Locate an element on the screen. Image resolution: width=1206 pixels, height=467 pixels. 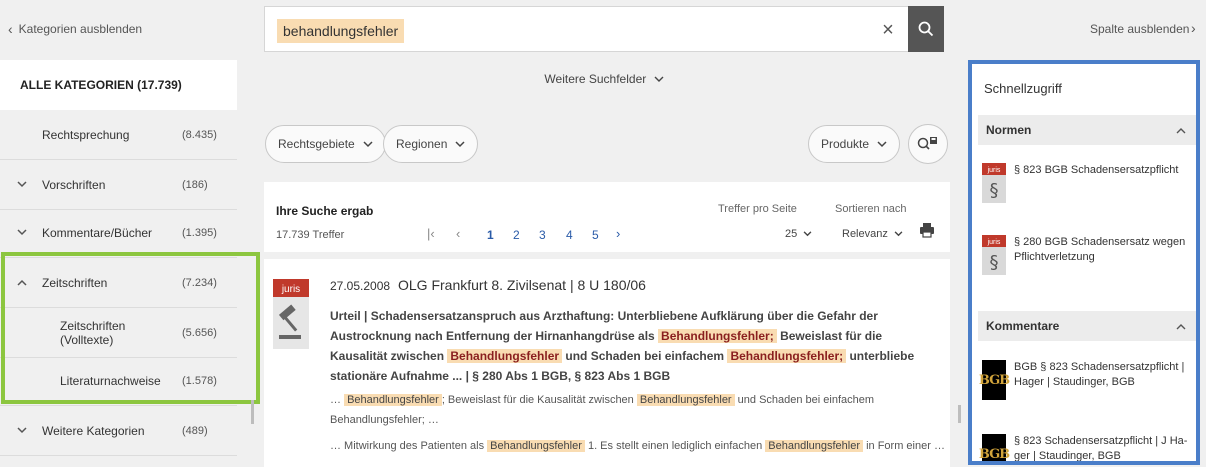
sidebar-item-label: Vorschriften is located at coordinates (74, 184).